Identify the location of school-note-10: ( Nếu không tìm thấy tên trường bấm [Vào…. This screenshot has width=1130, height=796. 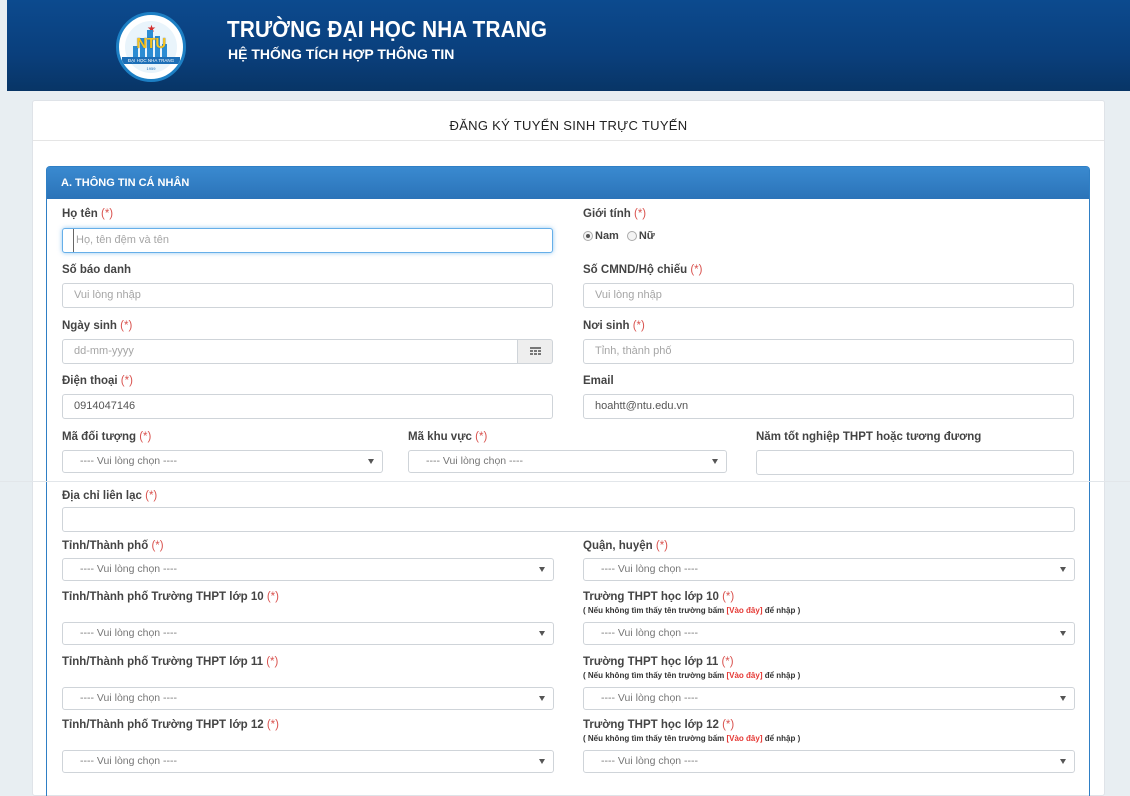
(692, 610).